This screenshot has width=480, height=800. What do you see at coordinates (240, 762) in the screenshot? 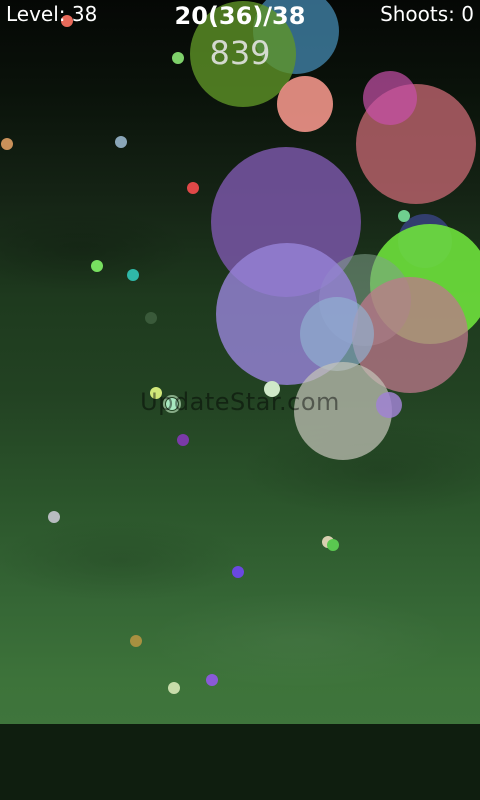
I see `bottom-bar` at bounding box center [240, 762].